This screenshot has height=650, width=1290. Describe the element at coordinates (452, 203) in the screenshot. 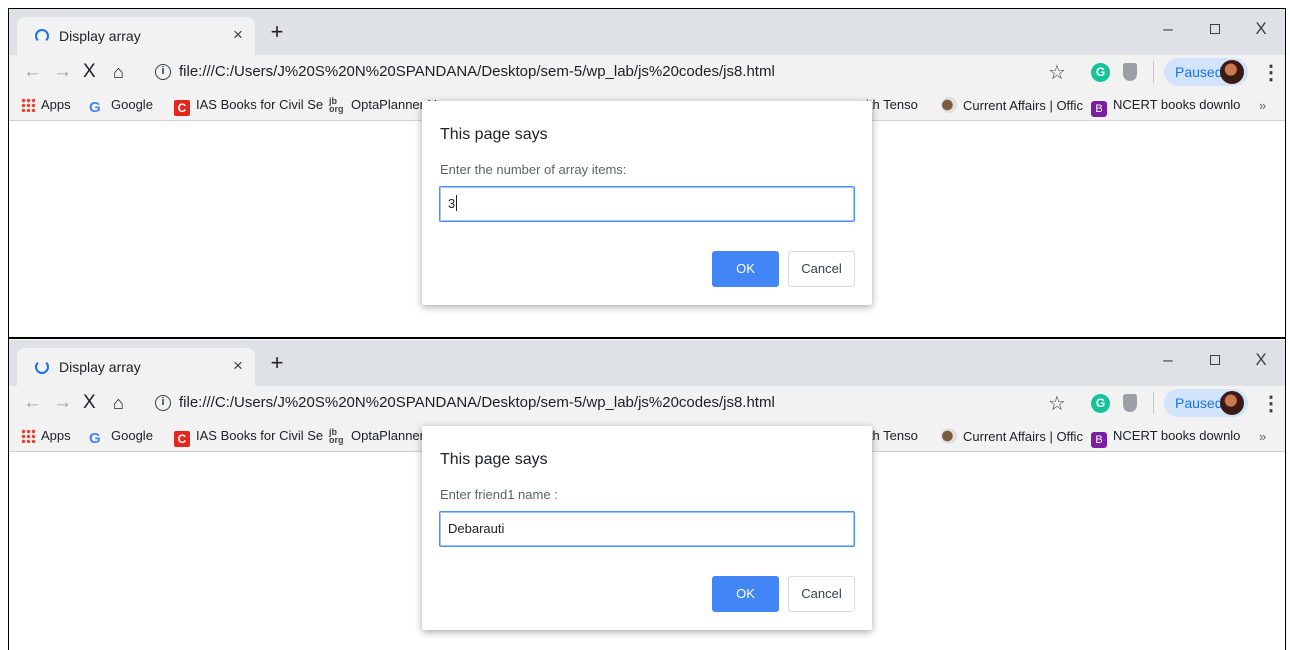

I see `prompt-value: 3` at that location.